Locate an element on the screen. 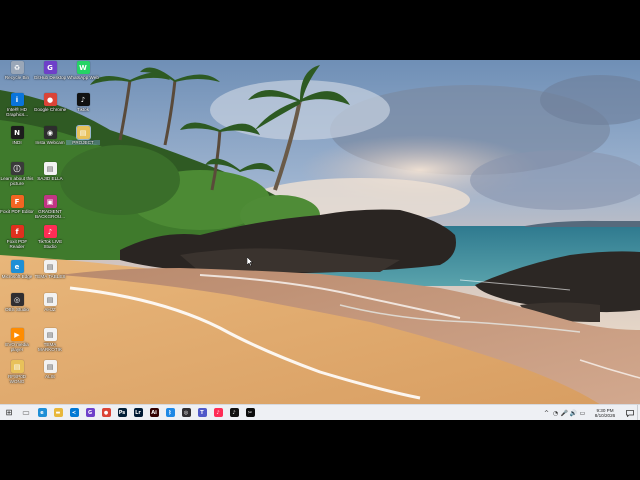  desktop-icon: ◎ OBS Studio is located at coordinates (17, 302).